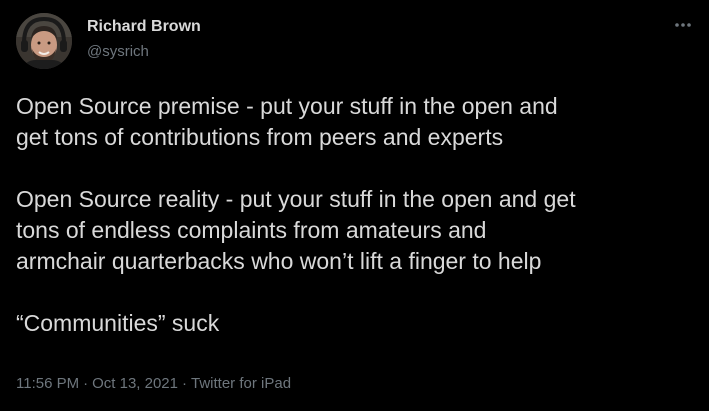  What do you see at coordinates (135, 383) in the screenshot?
I see `tweet-date: Oct 13, 2021` at bounding box center [135, 383].